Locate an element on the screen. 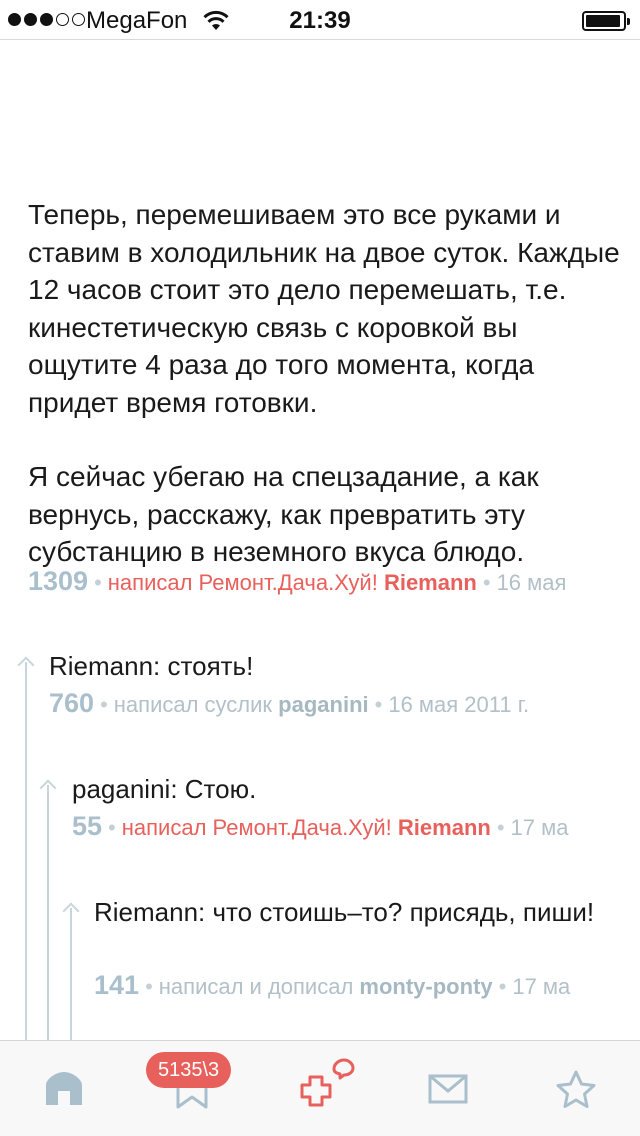  tab-messages is located at coordinates (448, 1088).